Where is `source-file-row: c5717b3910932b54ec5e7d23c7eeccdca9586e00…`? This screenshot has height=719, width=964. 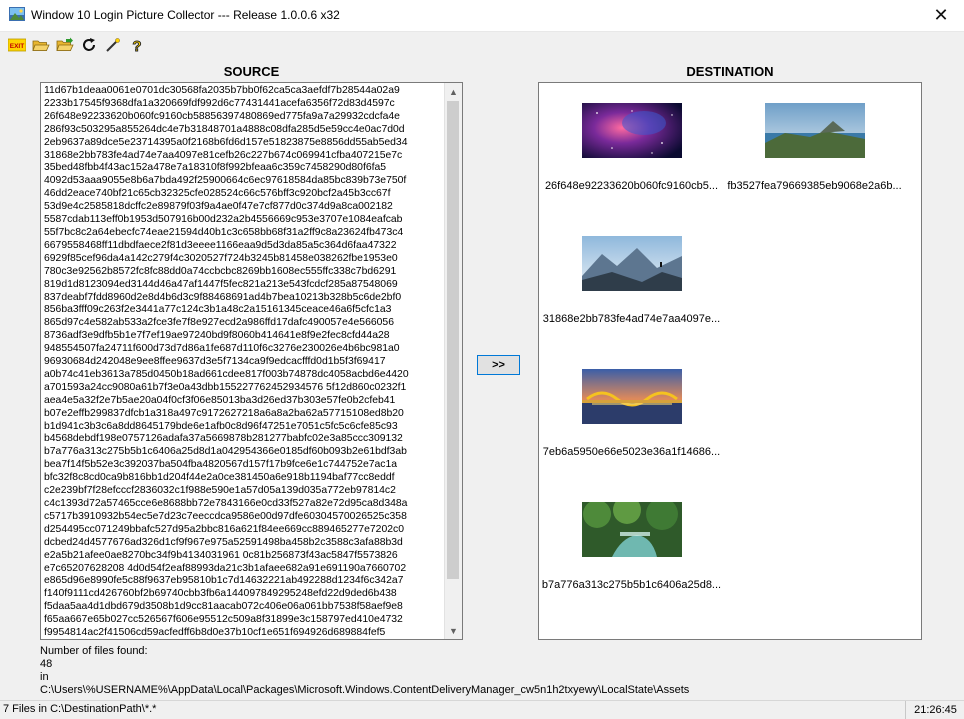 source-file-row: c5717b3910932b54ec5e7d23c7eeccdca9586e00… is located at coordinates (244, 517).